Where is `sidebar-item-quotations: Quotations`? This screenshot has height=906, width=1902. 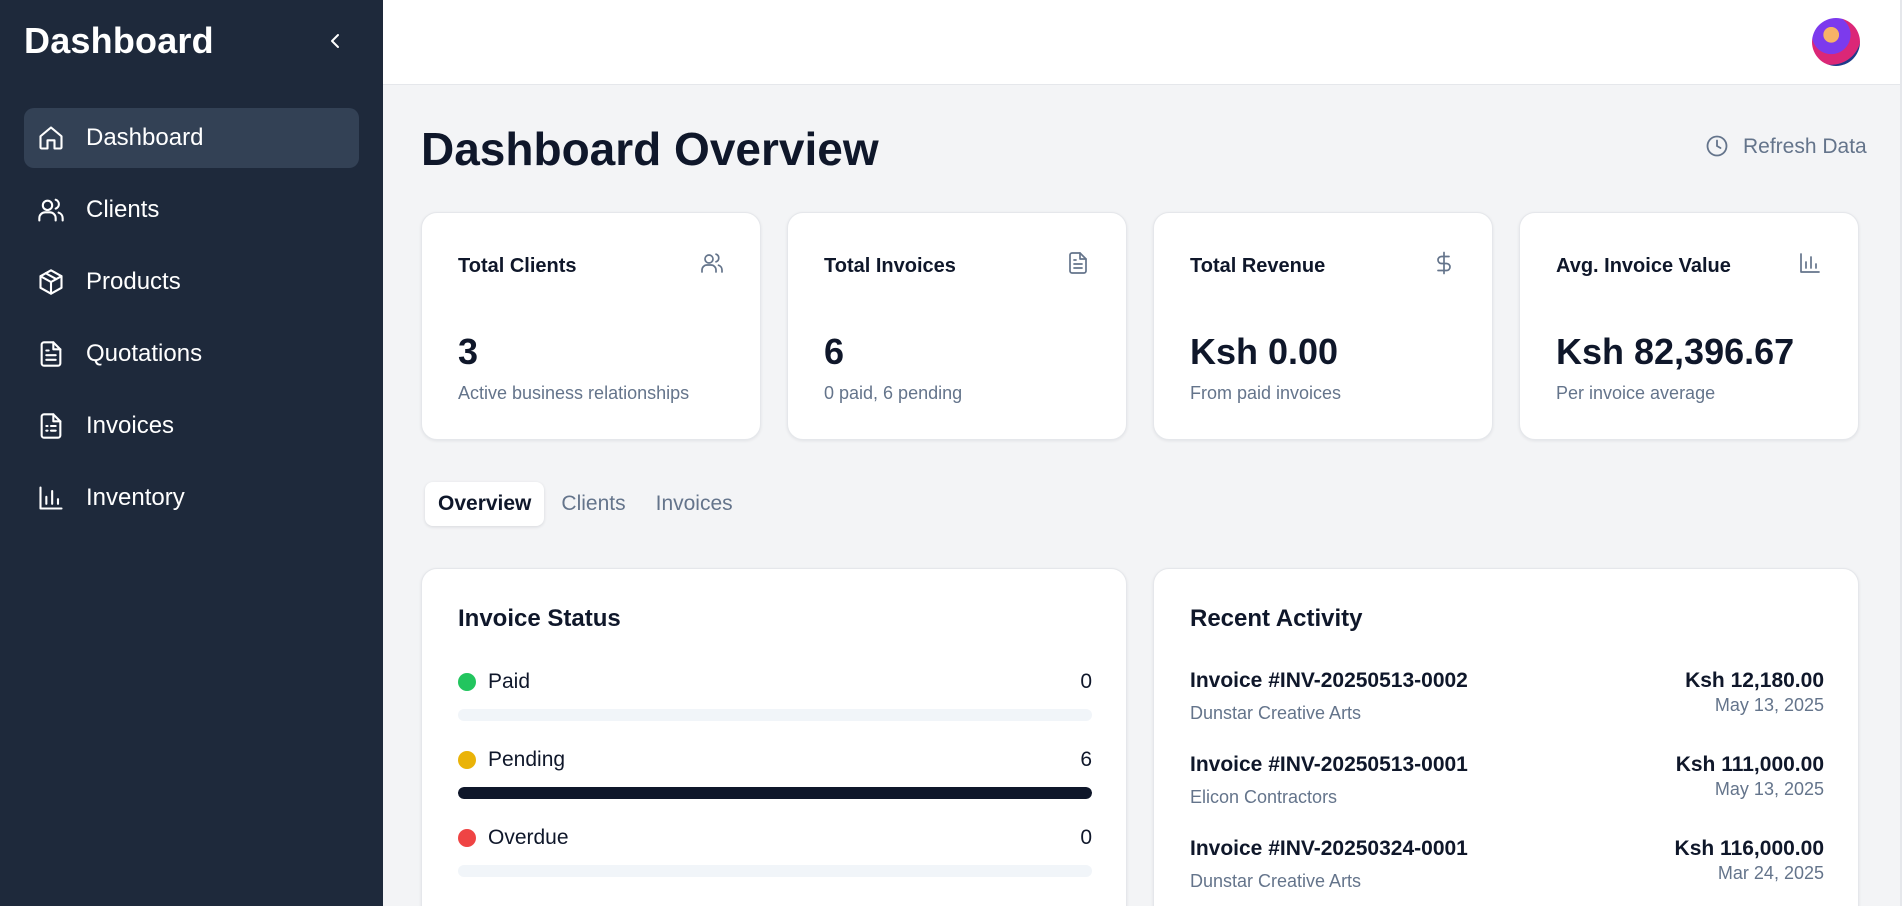 sidebar-item-quotations: Quotations is located at coordinates (191, 354).